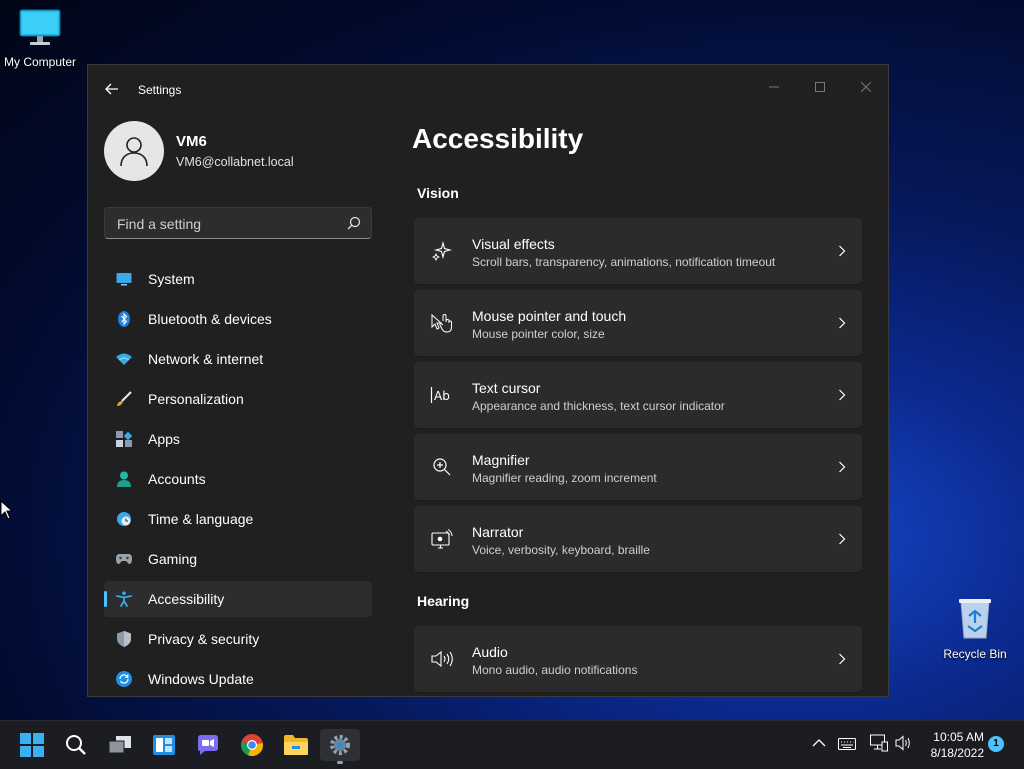 The height and width of the screenshot is (769, 1024). What do you see at coordinates (124, 279) in the screenshot?
I see `monitor-icon` at bounding box center [124, 279].